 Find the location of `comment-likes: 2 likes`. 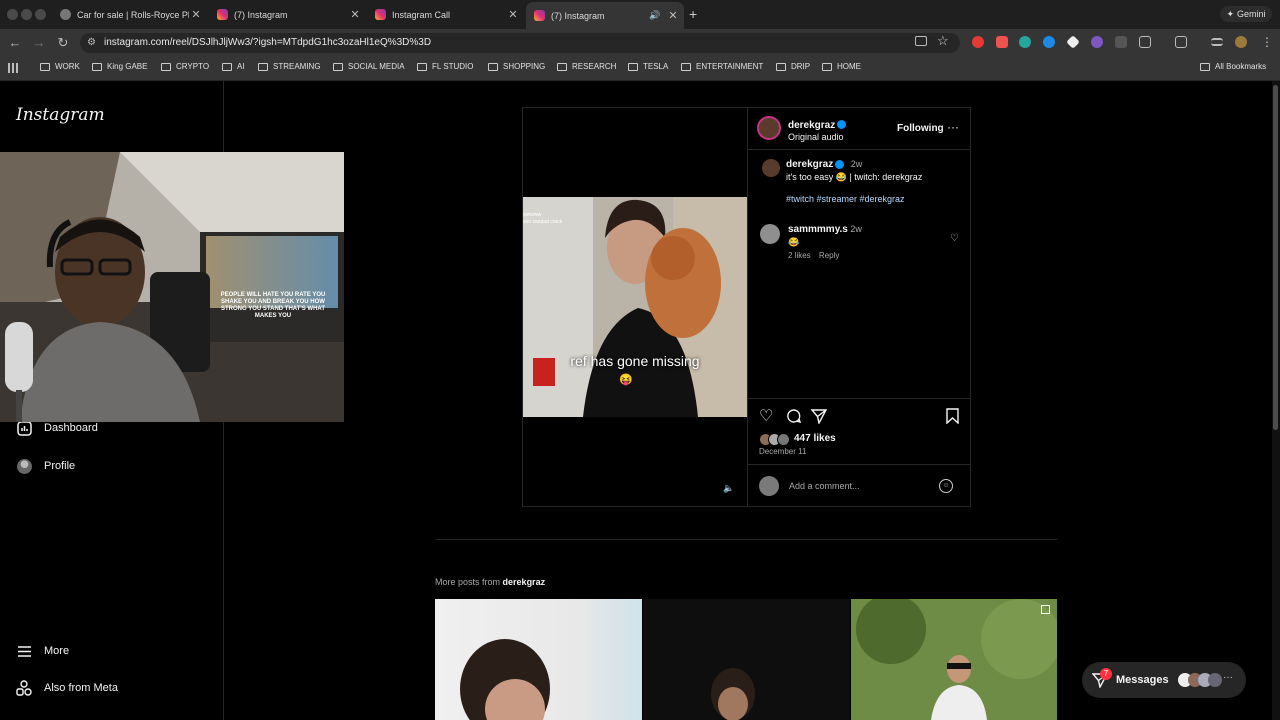

comment-likes: 2 likes is located at coordinates (799, 255).